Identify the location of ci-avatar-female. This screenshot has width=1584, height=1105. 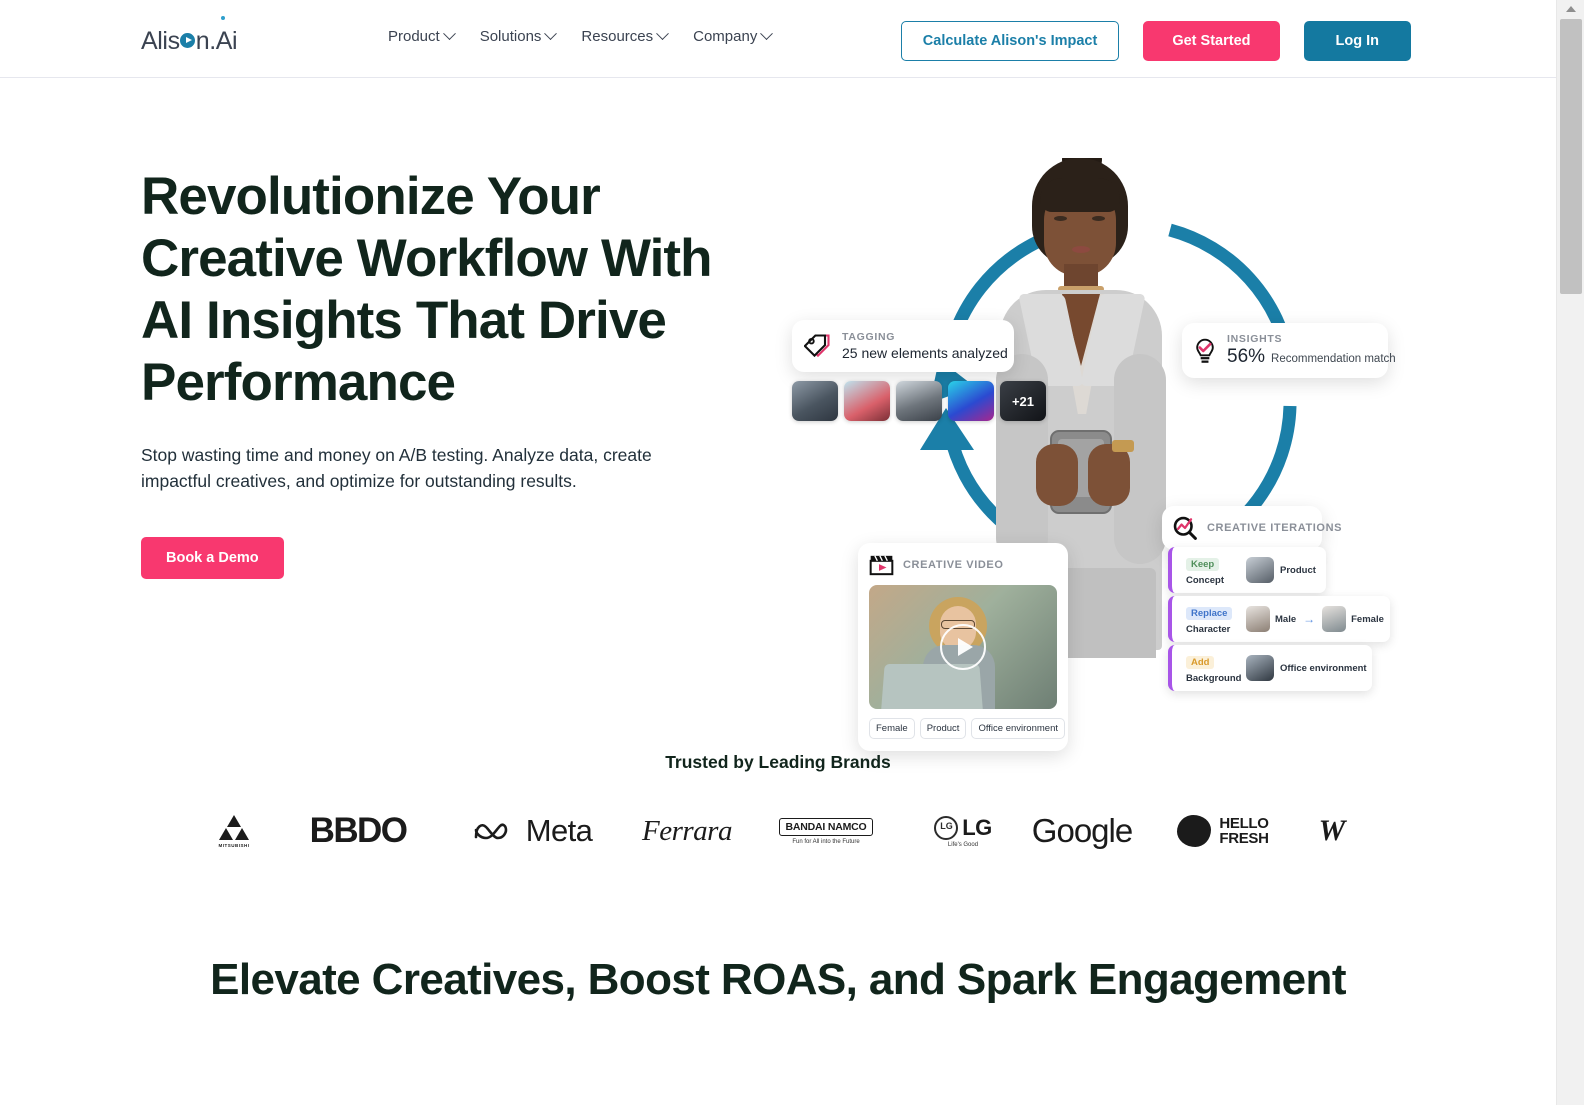
(1334, 619).